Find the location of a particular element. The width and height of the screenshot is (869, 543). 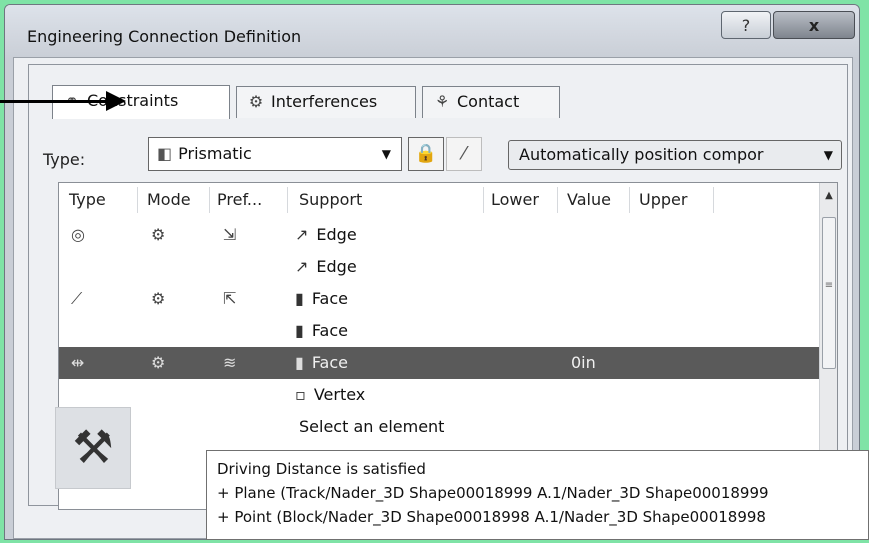

annotation-arrow-head is located at coordinates (116, 101).